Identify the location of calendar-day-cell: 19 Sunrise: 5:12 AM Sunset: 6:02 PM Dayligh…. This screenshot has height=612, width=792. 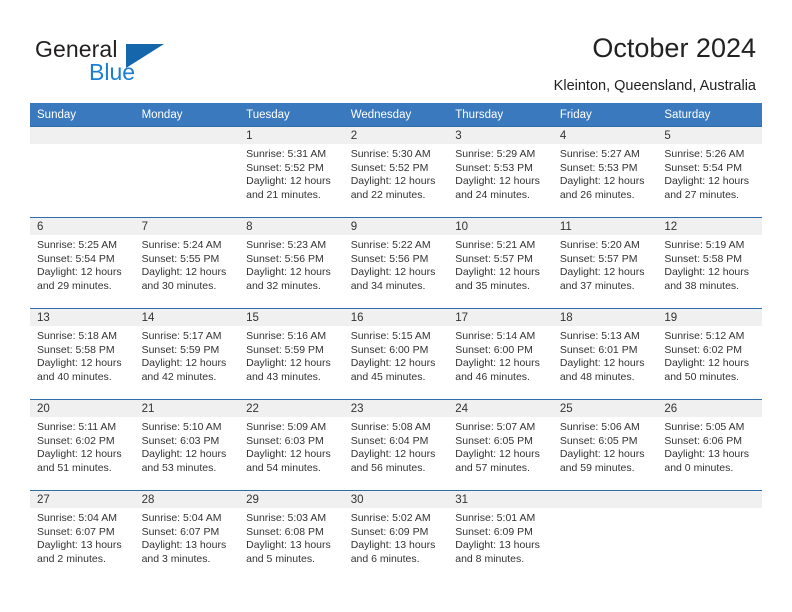
(709, 354).